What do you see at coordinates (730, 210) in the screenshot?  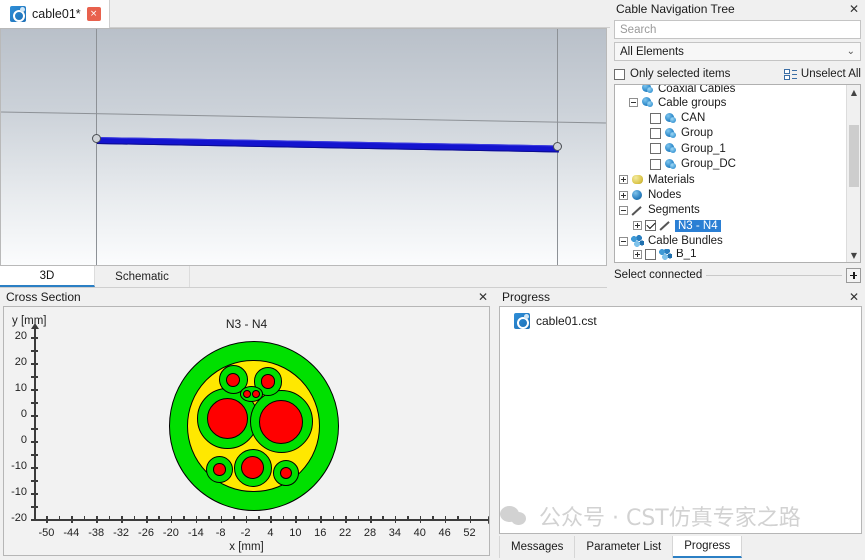 I see `tree-item-segments: Segments` at bounding box center [730, 210].